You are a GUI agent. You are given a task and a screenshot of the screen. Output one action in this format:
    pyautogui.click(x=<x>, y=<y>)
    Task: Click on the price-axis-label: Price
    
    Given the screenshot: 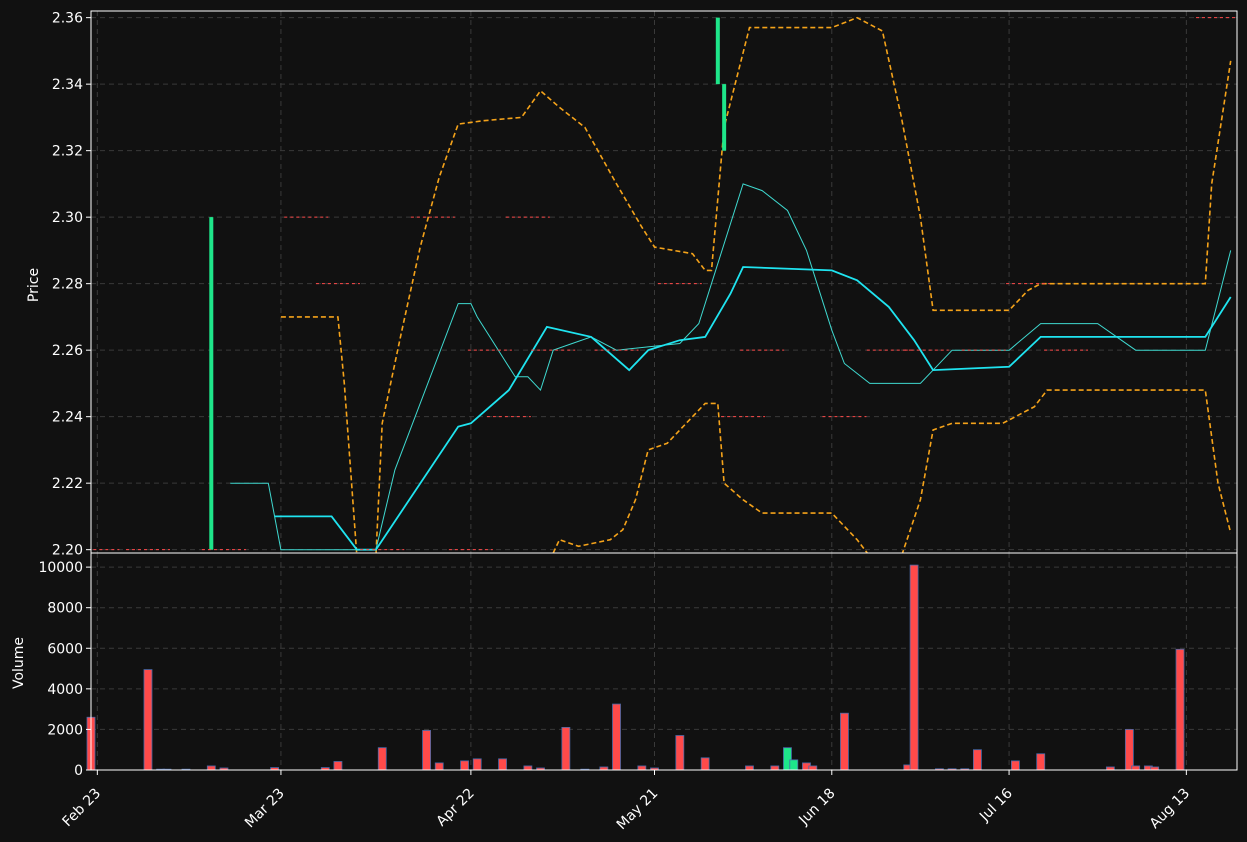 What is the action you would take?
    pyautogui.click(x=34, y=285)
    